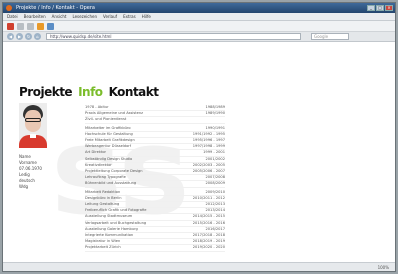  What do you see at coordinates (208, 241) in the screenshot?
I see `cv-years: 2018/2019 - 2019` at bounding box center [208, 241].